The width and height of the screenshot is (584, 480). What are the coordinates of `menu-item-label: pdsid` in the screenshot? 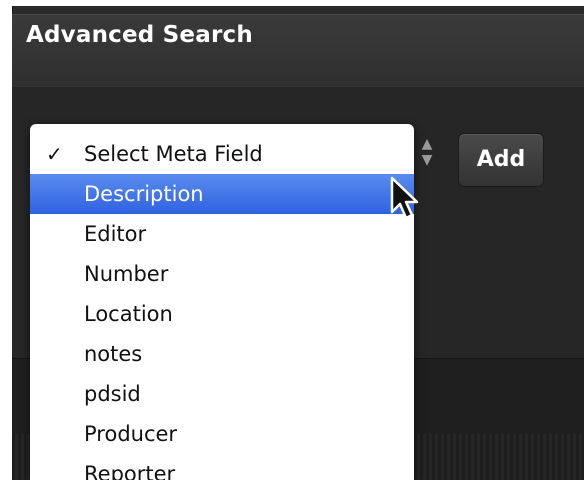 It's located at (112, 394).